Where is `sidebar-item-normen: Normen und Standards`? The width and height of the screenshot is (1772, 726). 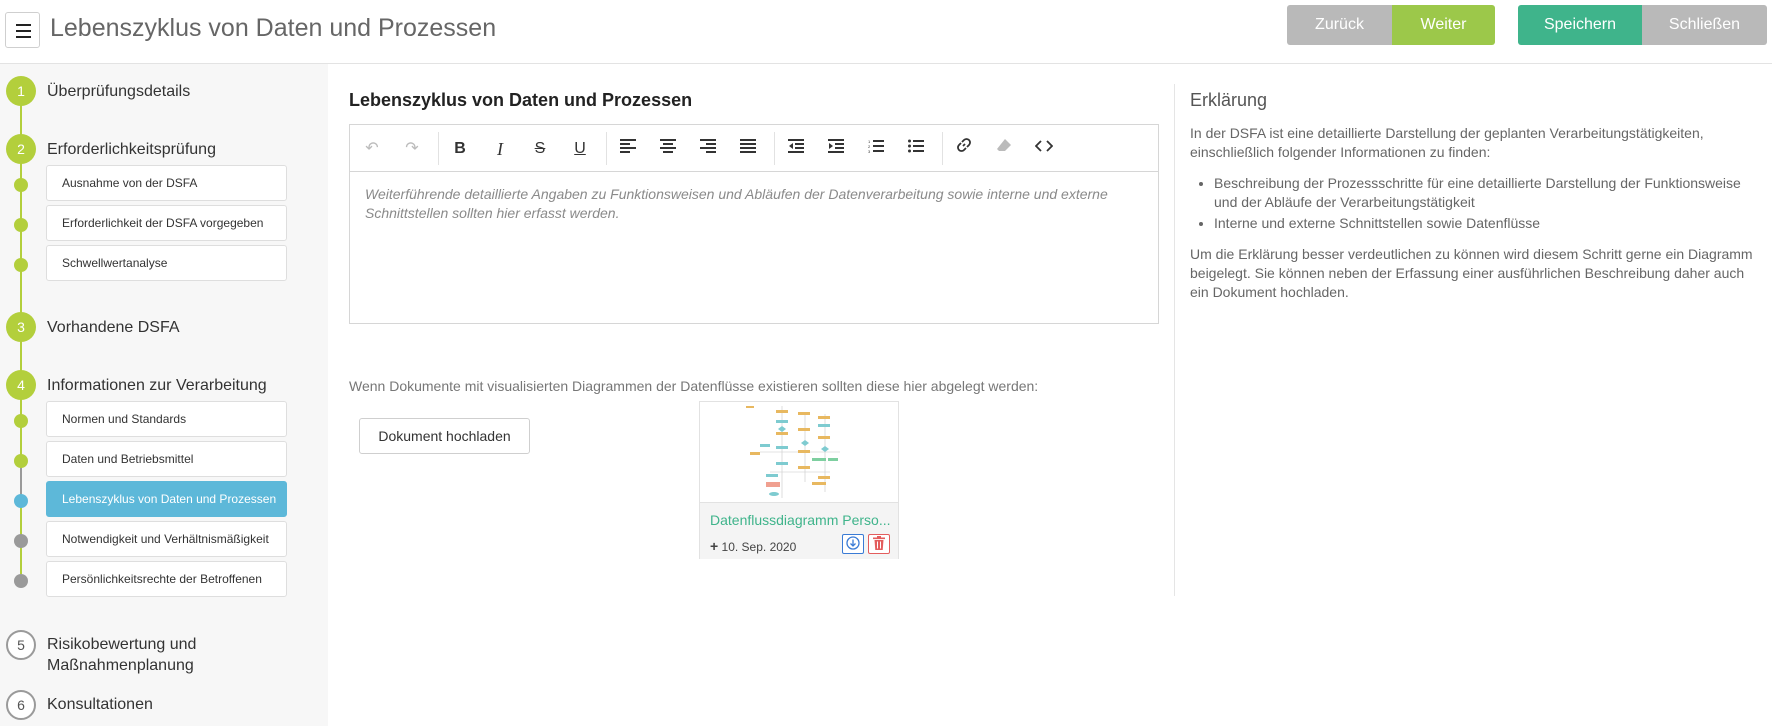
sidebar-item-normen: Normen und Standards is located at coordinates (166, 419).